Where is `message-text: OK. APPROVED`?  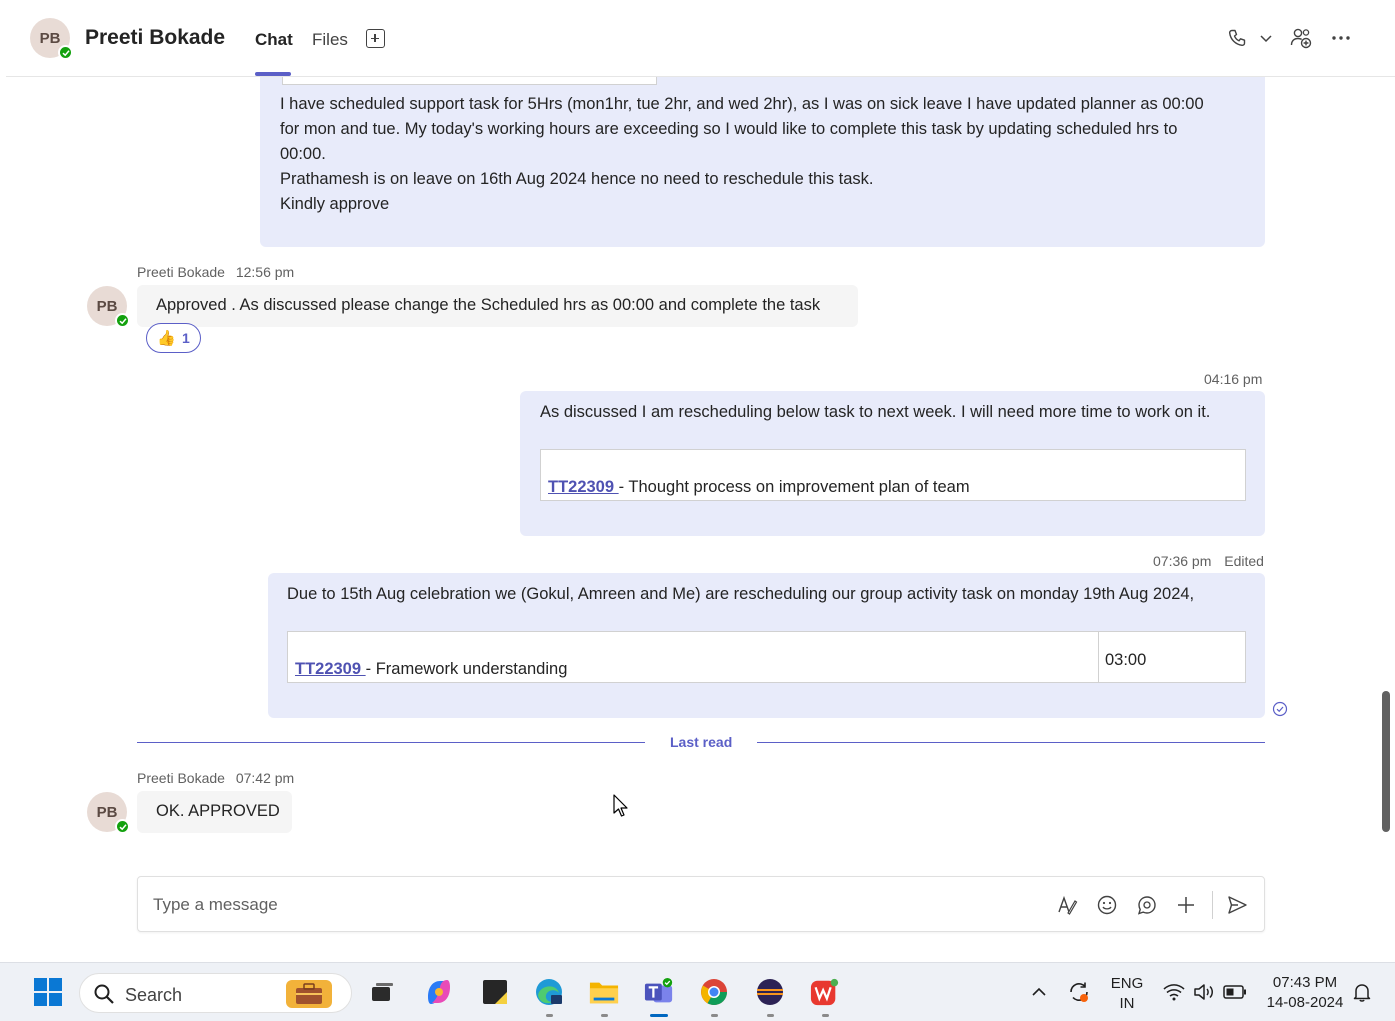
message-text: OK. APPROVED is located at coordinates (218, 811).